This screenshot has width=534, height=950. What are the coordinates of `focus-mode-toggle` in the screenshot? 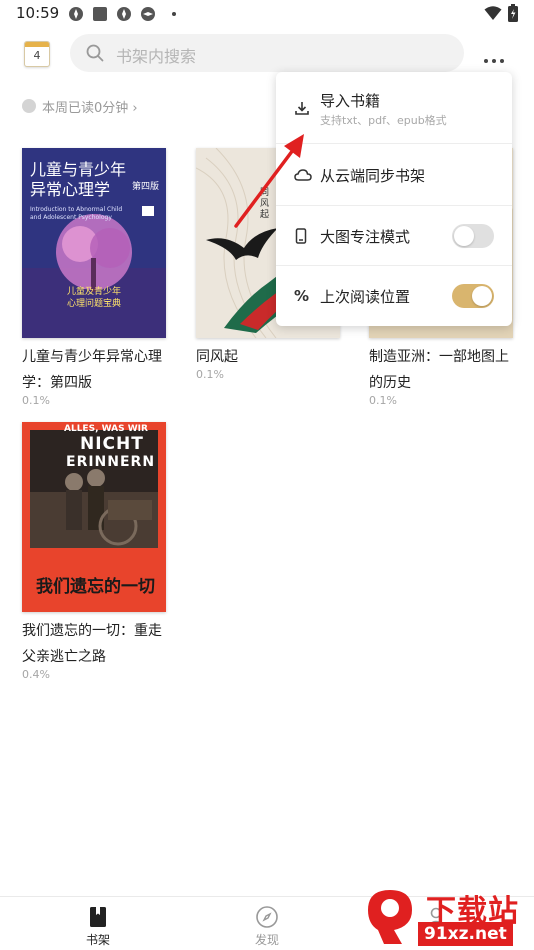 It's located at (473, 236).